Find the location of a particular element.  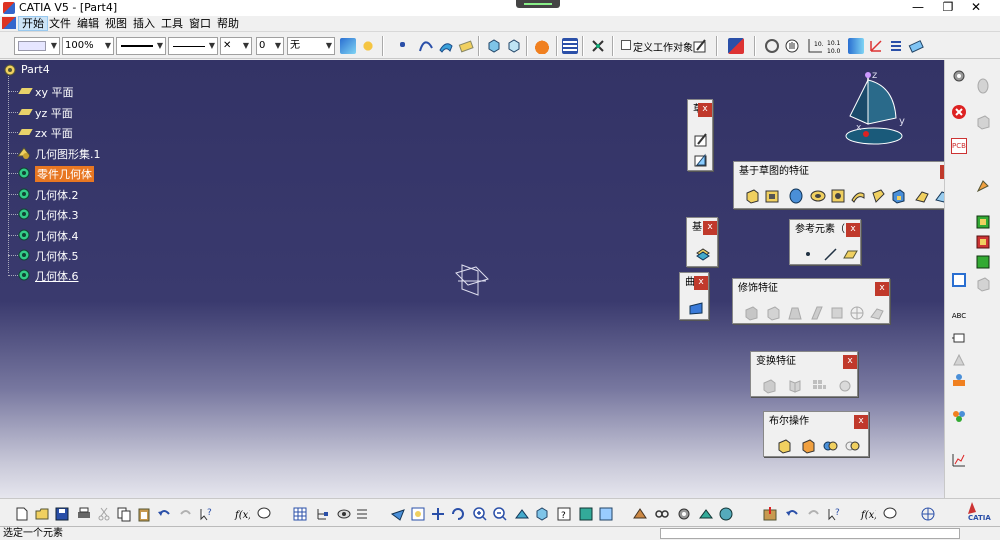

shaft-icon is located at coordinates (796, 196).